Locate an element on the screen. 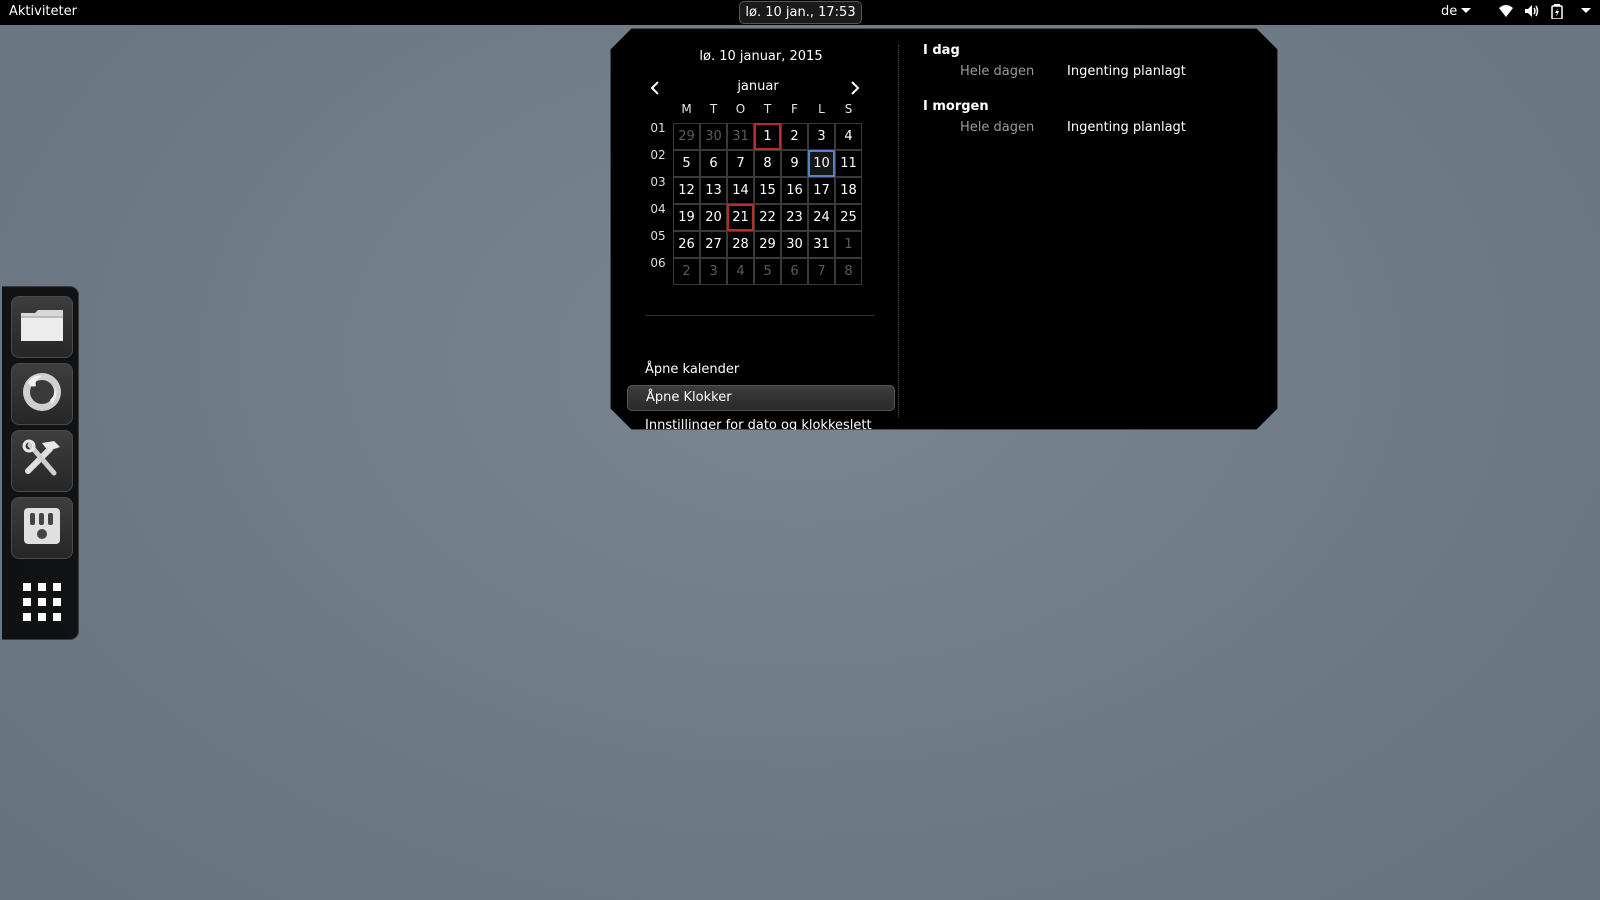 This screenshot has width=1600, height=900. month-navigation: januar is located at coordinates (758, 89).